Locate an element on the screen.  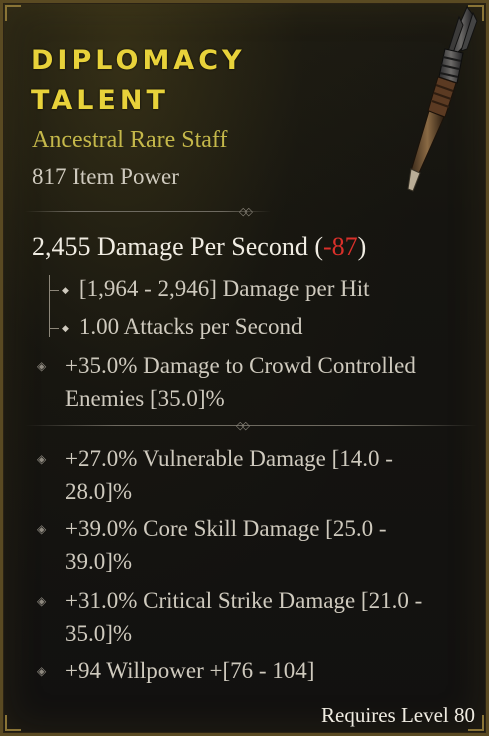
affix-line-1: +39.0% Core Skill Damage [25.0 - is located at coordinates (226, 528).